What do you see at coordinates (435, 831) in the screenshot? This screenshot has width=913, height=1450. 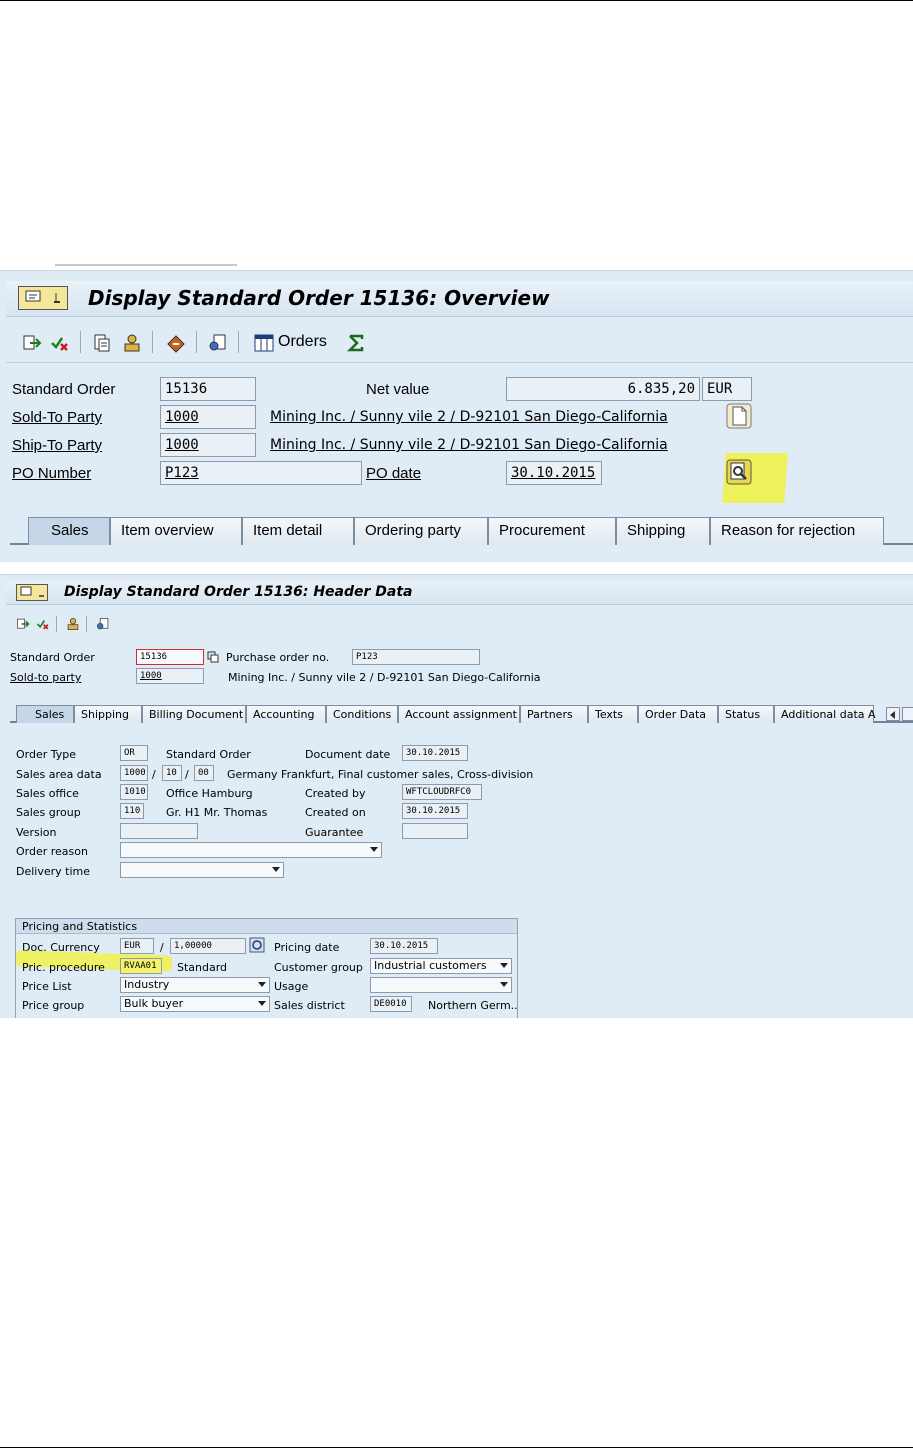 I see `guarantee-field` at bounding box center [435, 831].